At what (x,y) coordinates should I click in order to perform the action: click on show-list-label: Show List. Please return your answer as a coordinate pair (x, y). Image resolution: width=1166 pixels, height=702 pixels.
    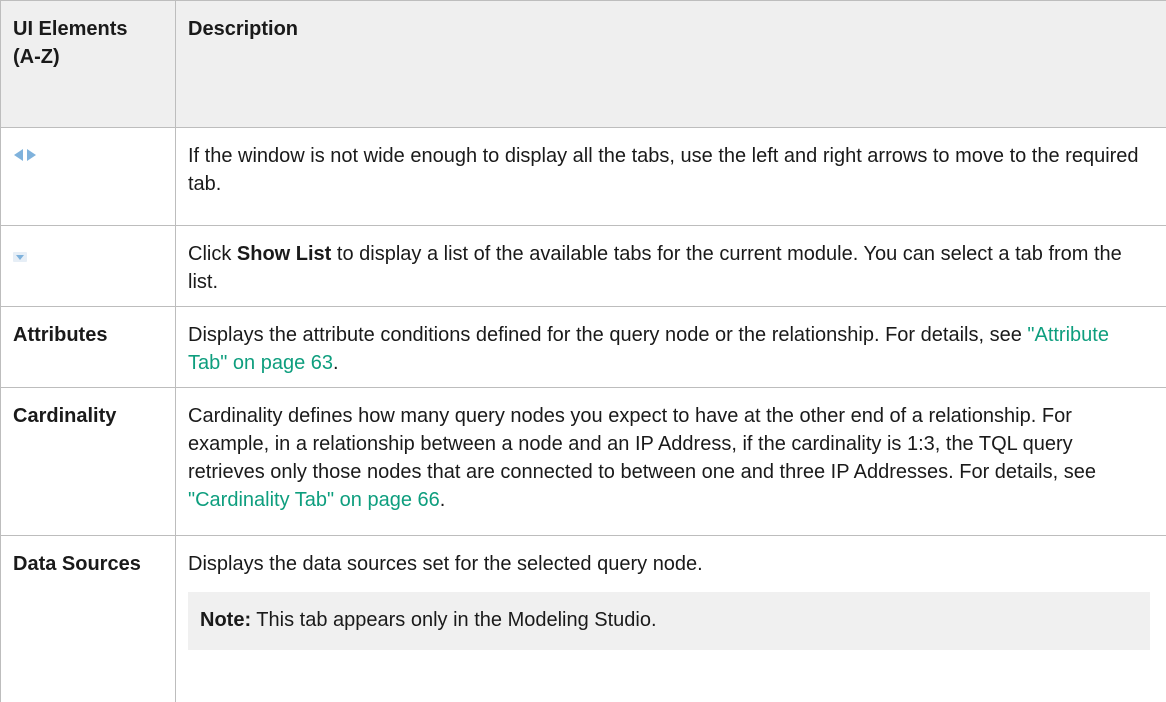
    Looking at the image, I should click on (284, 254).